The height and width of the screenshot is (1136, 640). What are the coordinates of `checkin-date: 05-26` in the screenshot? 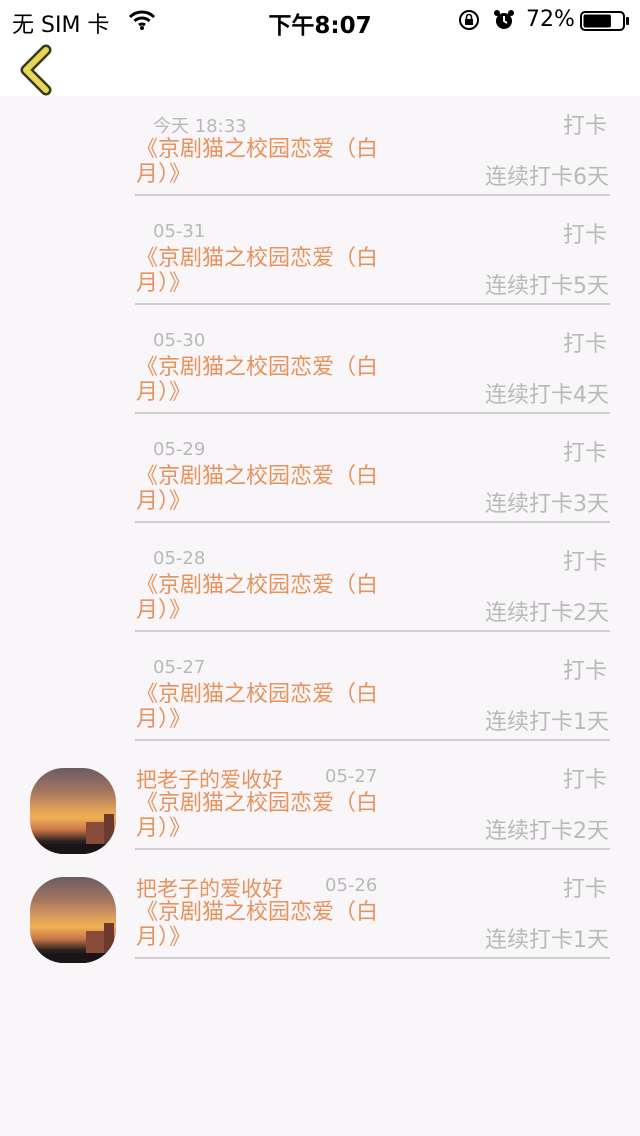 It's located at (351, 885).